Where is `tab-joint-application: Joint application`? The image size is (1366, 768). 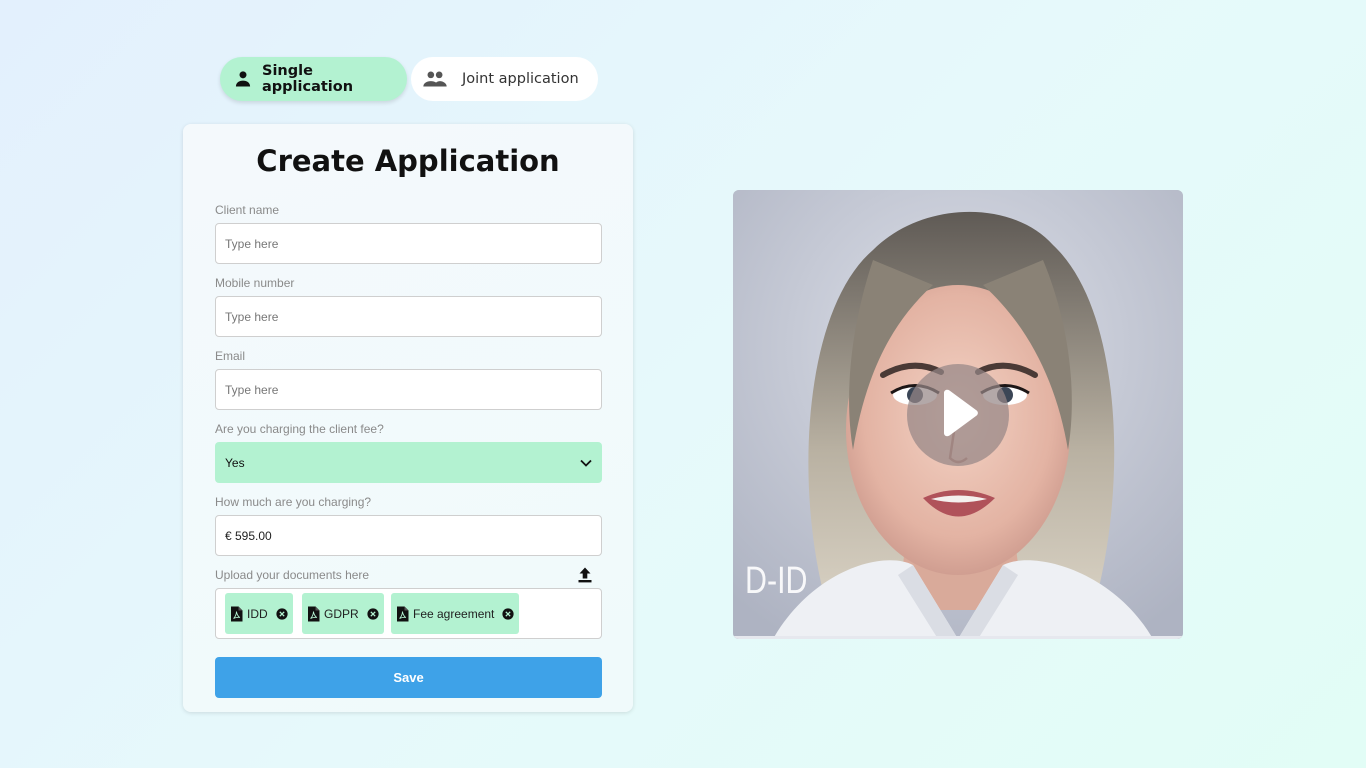
tab-joint-application: Joint application is located at coordinates (504, 79).